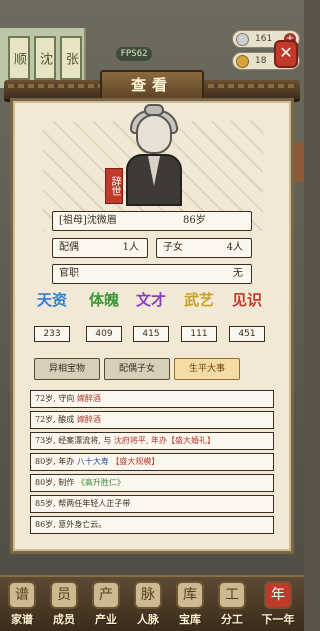 The width and height of the screenshot is (320, 631). What do you see at coordinates (82, 524) in the screenshot?
I see `event-text: 意外身亡云。` at bounding box center [82, 524].